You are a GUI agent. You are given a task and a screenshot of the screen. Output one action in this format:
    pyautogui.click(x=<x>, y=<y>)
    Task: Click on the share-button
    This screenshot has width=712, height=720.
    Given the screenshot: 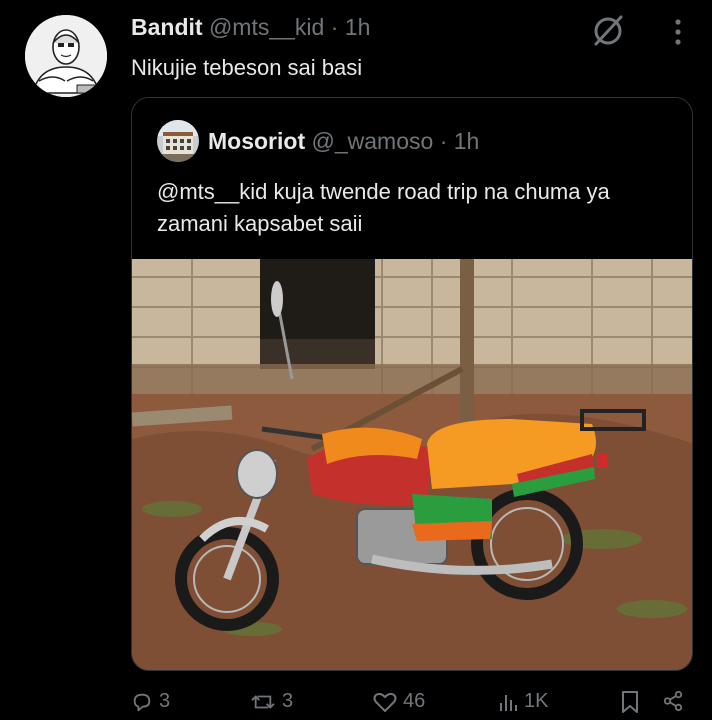 What is the action you would take?
    pyautogui.click(x=673, y=701)
    